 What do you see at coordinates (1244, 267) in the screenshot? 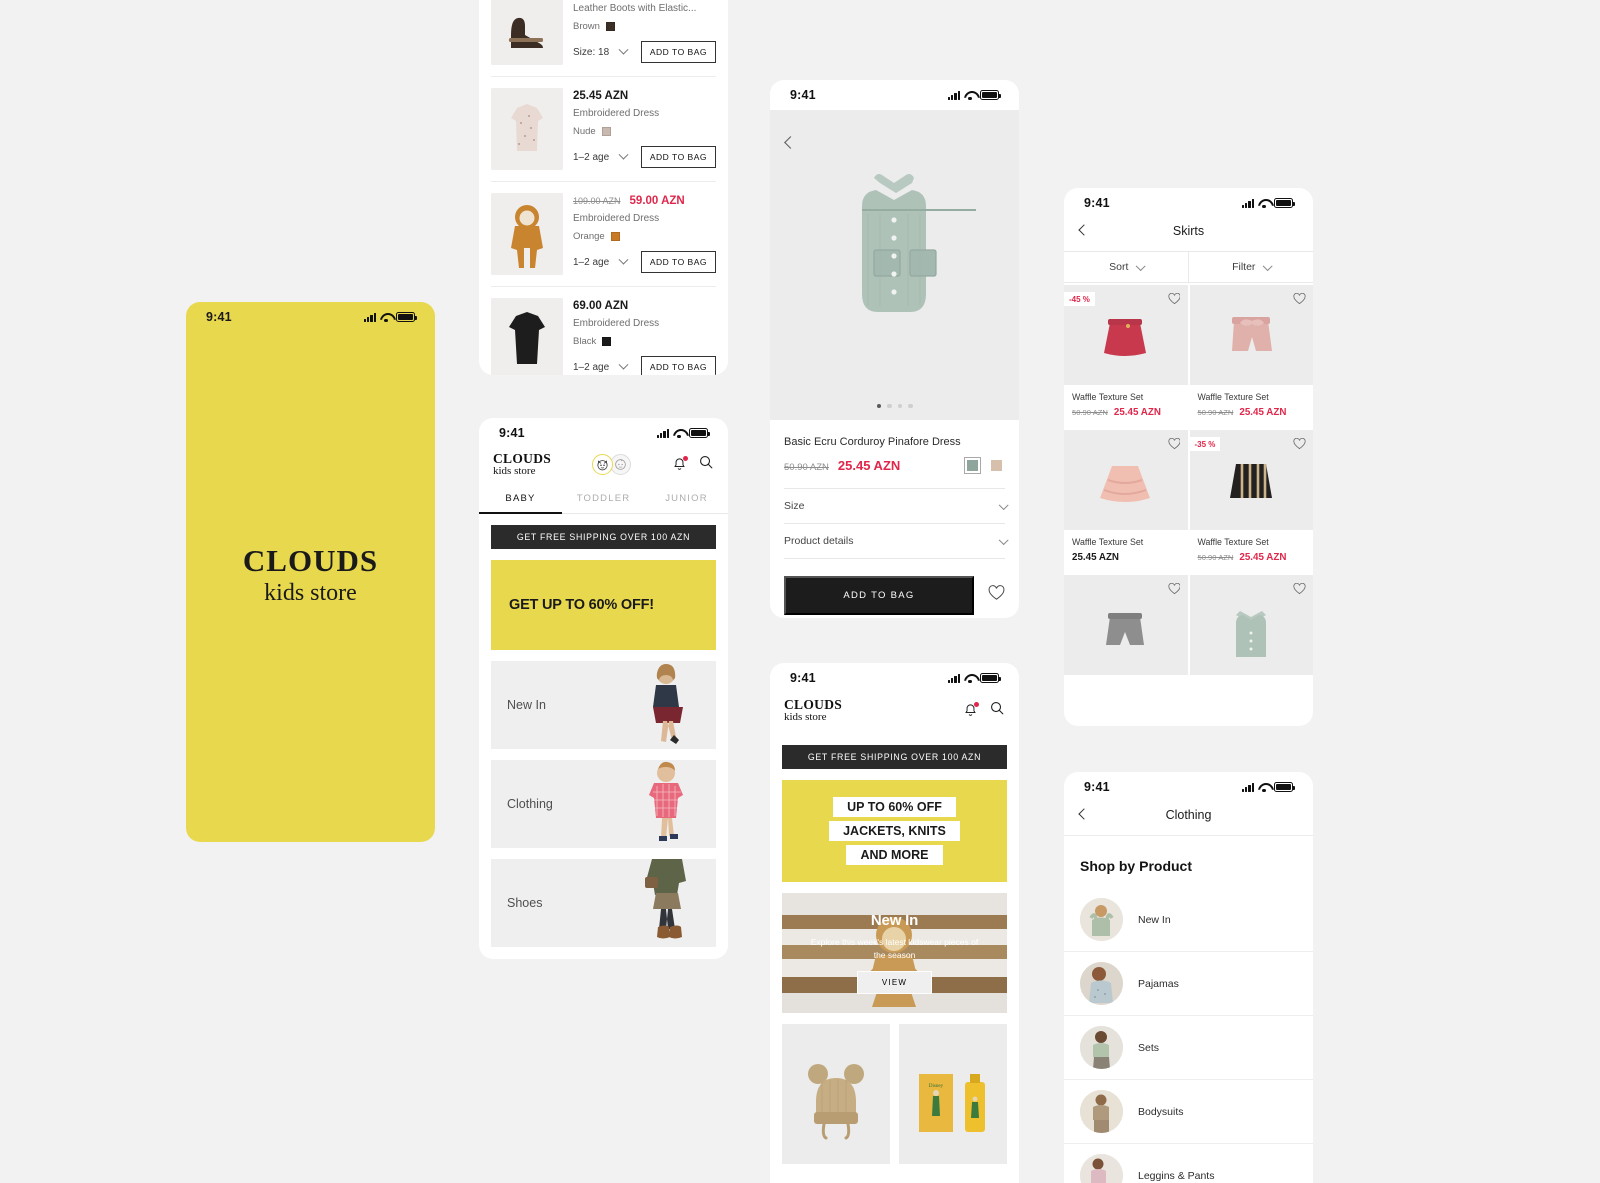
I see `filter-label: Filter` at bounding box center [1244, 267].